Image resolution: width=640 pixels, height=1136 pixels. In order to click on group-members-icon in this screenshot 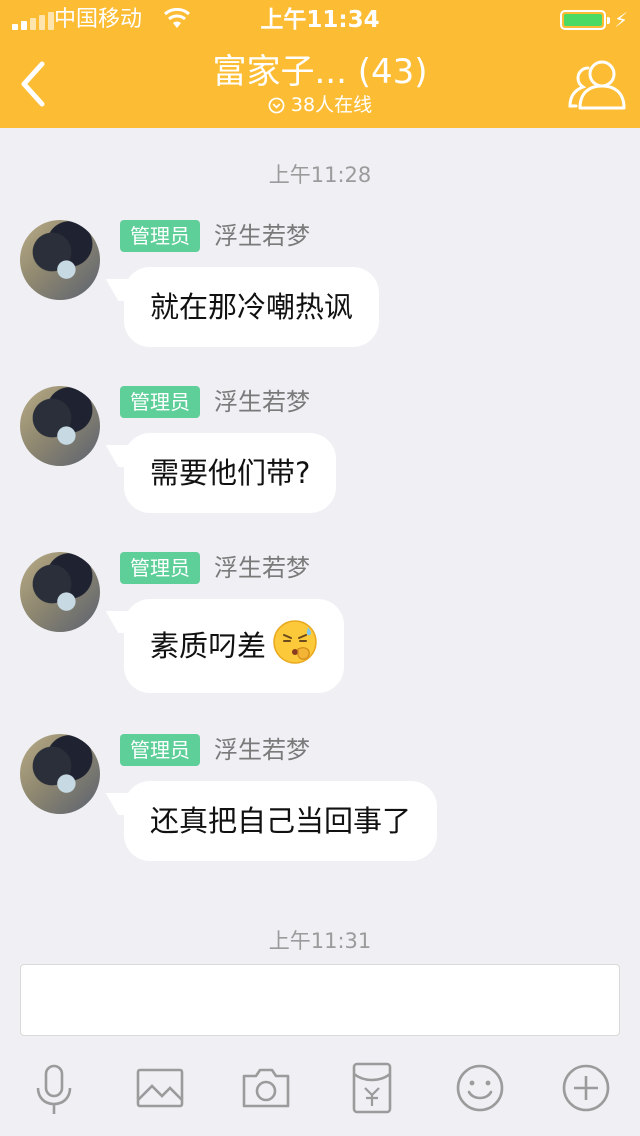, I will do `click(597, 85)`.